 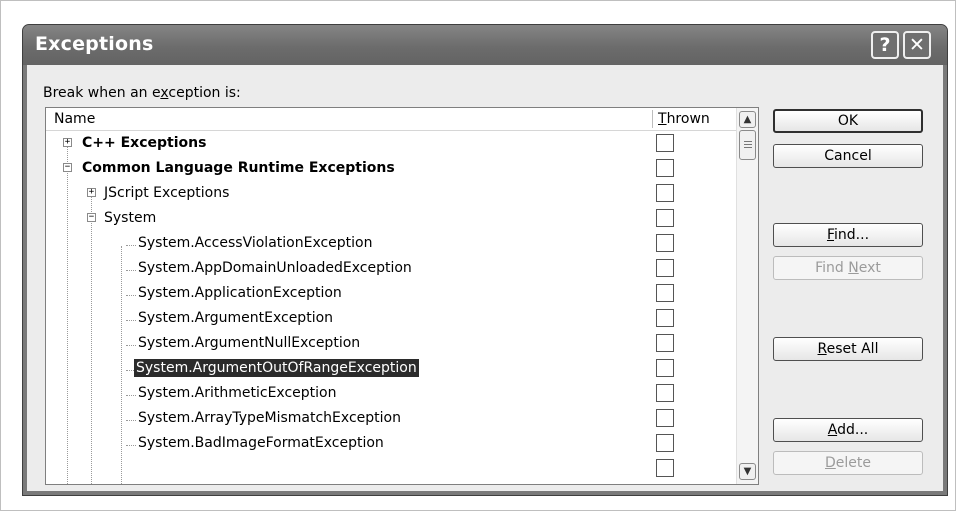 I want to click on tree-row: System.ArgumentException, so click(x=391, y=317).